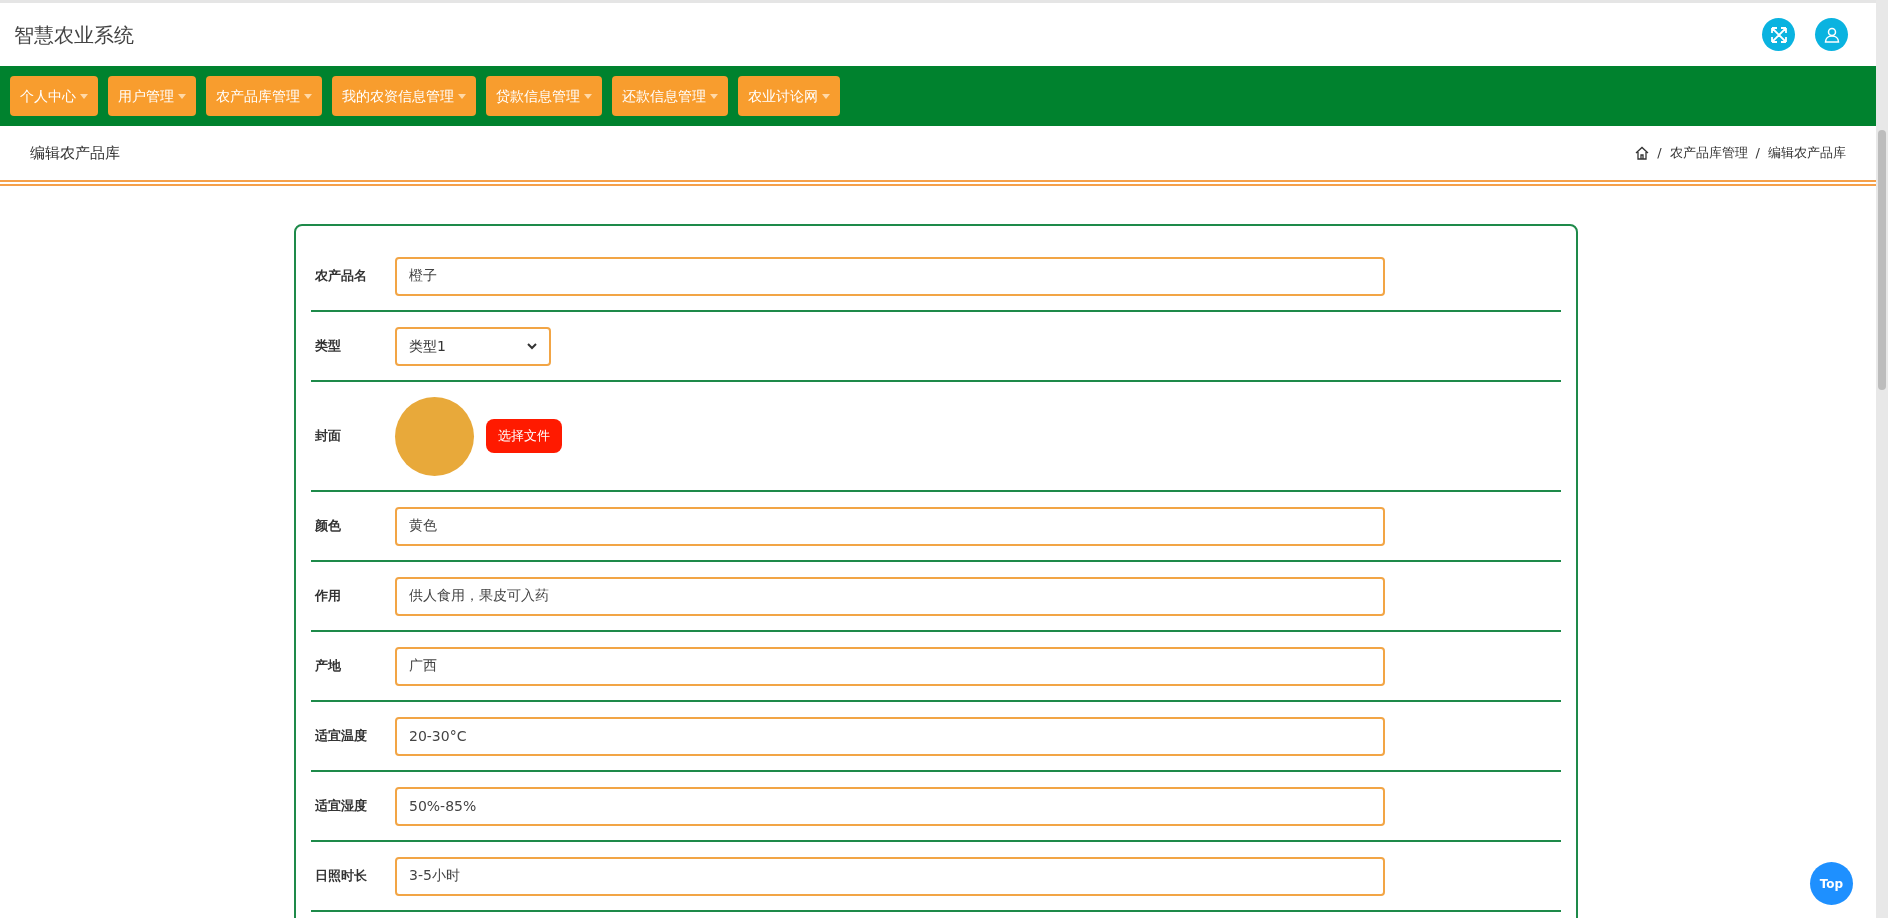  I want to click on scrollbar, so click(1882, 459).